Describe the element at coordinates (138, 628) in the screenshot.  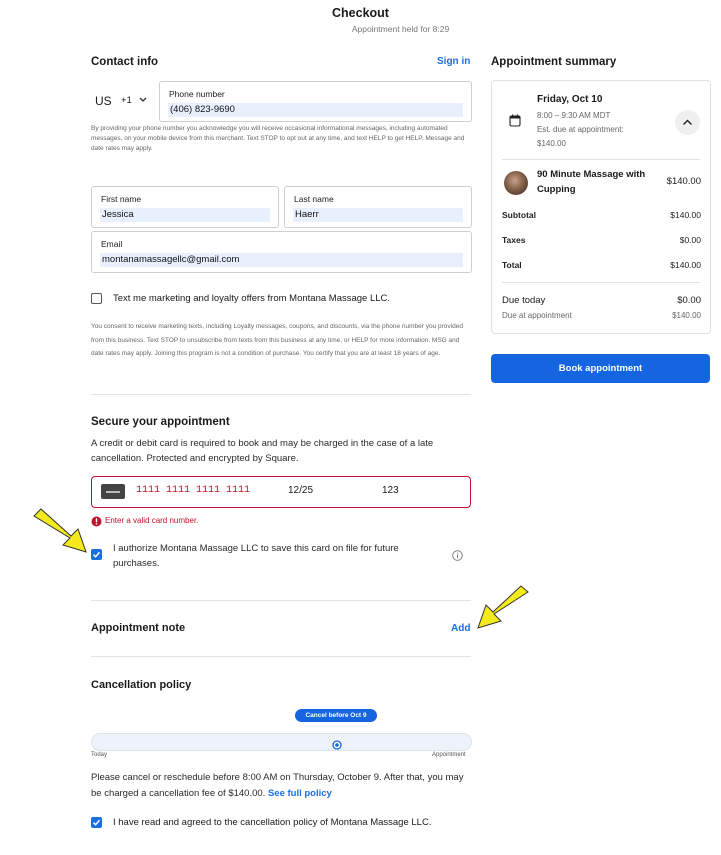
I see `note-heading: Appointment note` at that location.